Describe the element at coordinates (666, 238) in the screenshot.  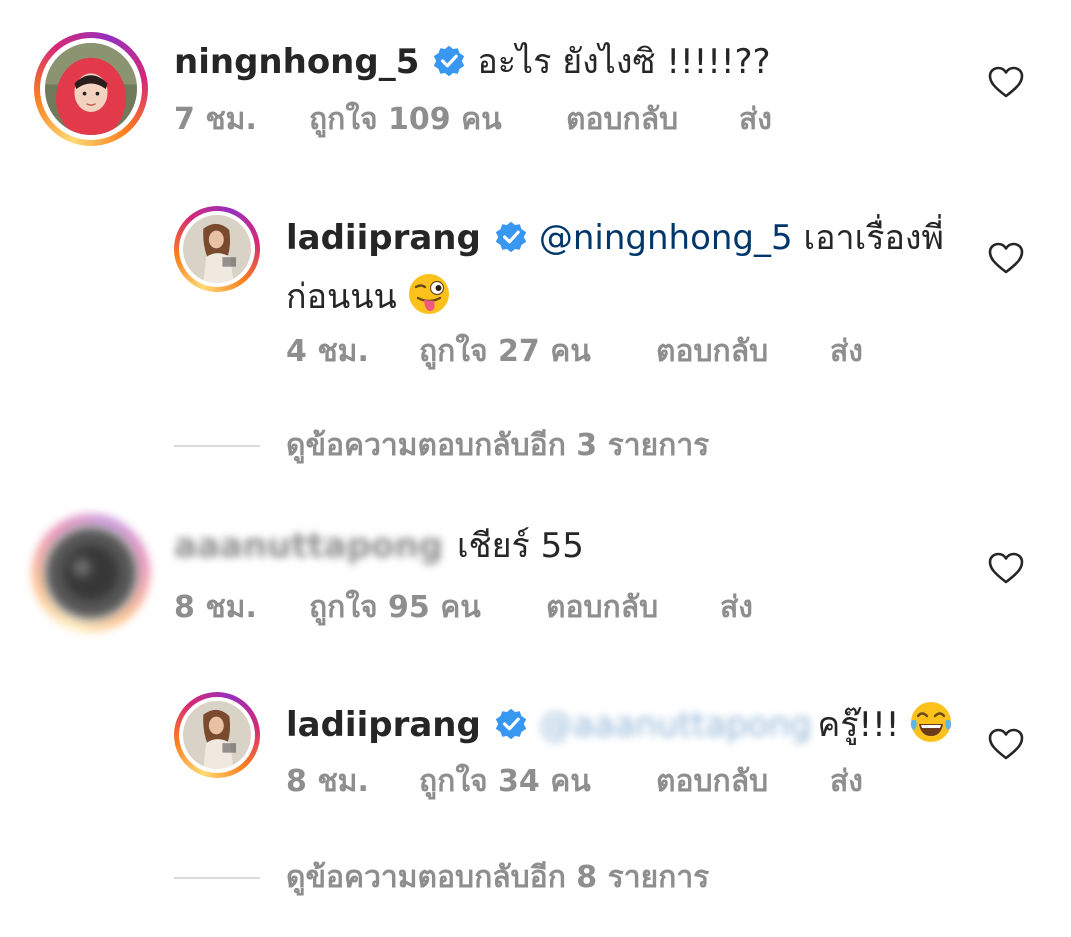
I see `mention-link: @ningnhong_5` at that location.